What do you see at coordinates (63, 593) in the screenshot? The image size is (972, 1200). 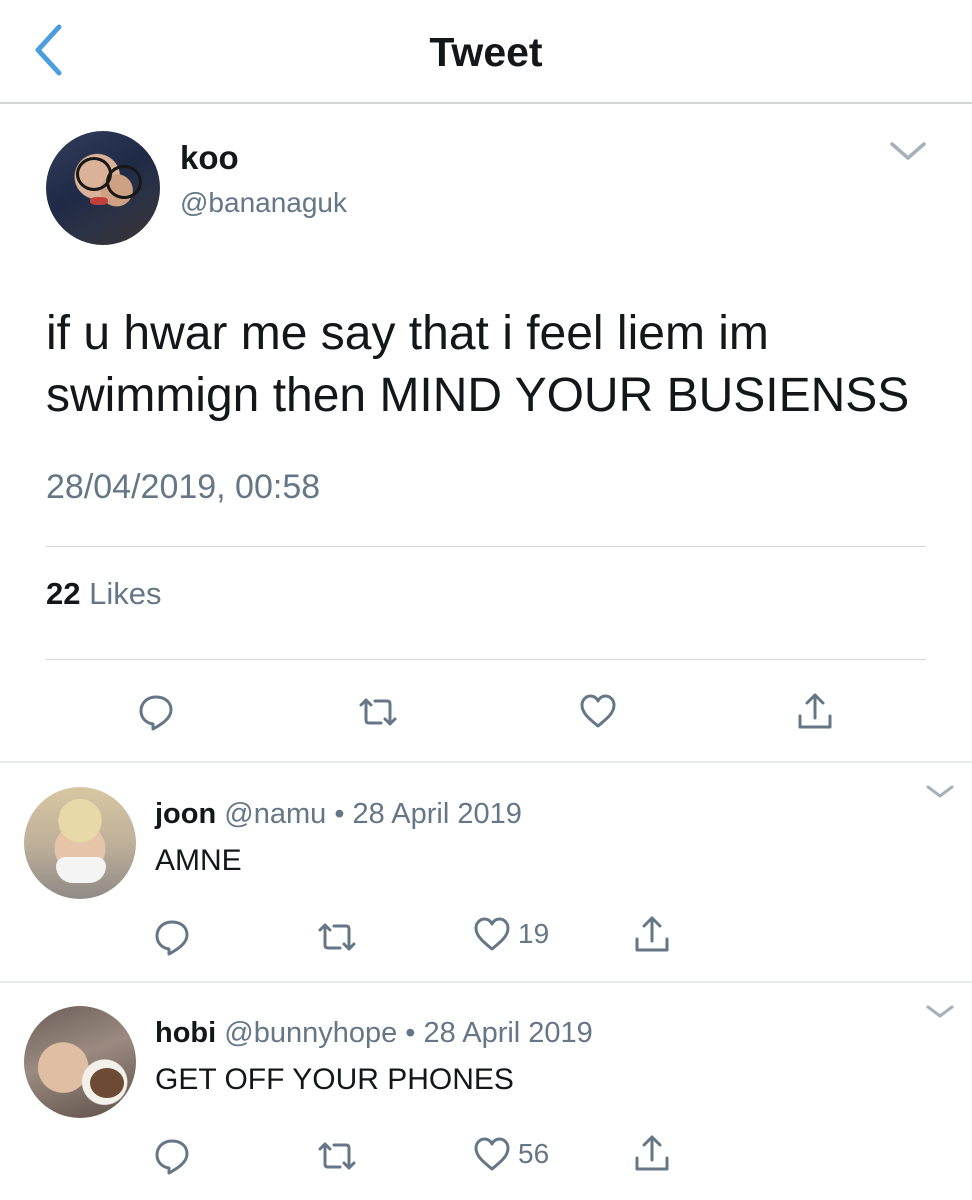 I see `likes-count: 22` at bounding box center [63, 593].